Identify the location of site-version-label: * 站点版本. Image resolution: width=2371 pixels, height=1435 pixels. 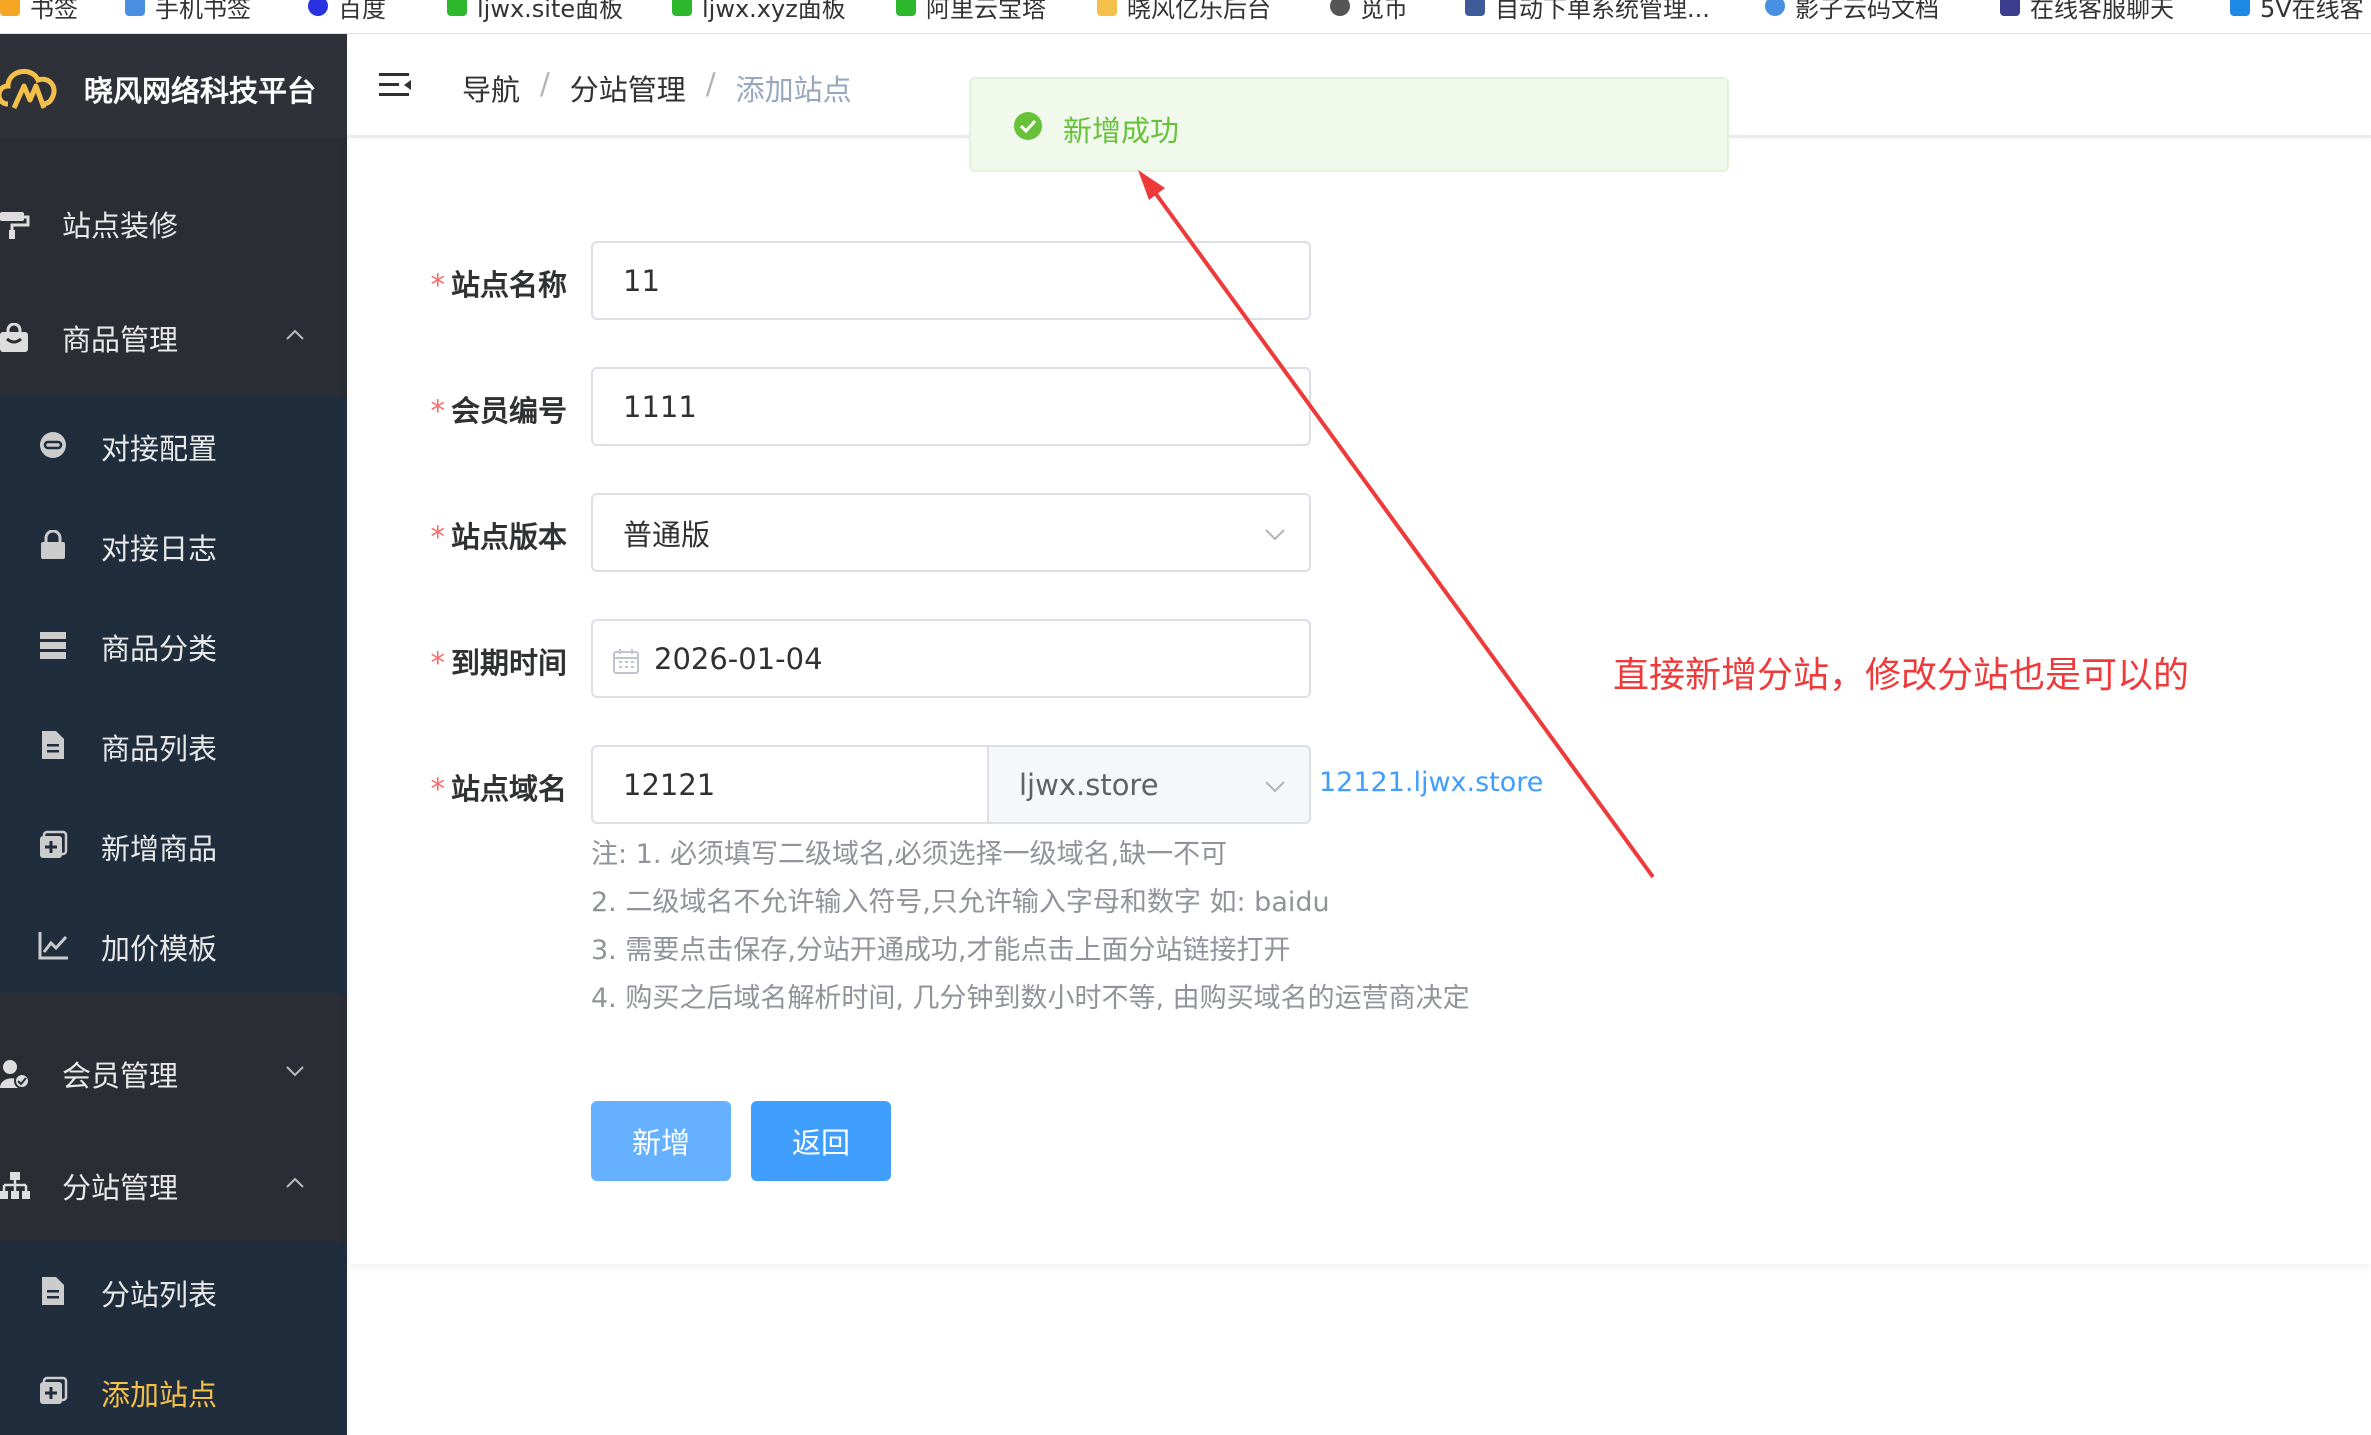
(498, 537).